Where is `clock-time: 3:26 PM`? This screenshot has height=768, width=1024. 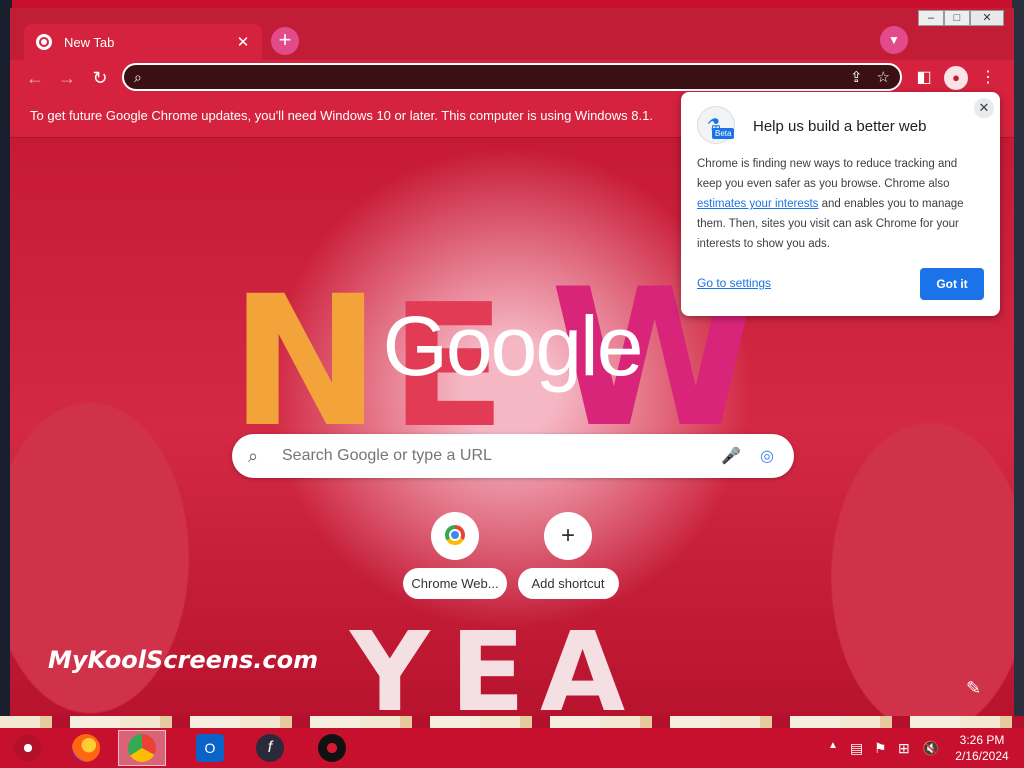 clock-time: 3:26 PM is located at coordinates (982, 740).